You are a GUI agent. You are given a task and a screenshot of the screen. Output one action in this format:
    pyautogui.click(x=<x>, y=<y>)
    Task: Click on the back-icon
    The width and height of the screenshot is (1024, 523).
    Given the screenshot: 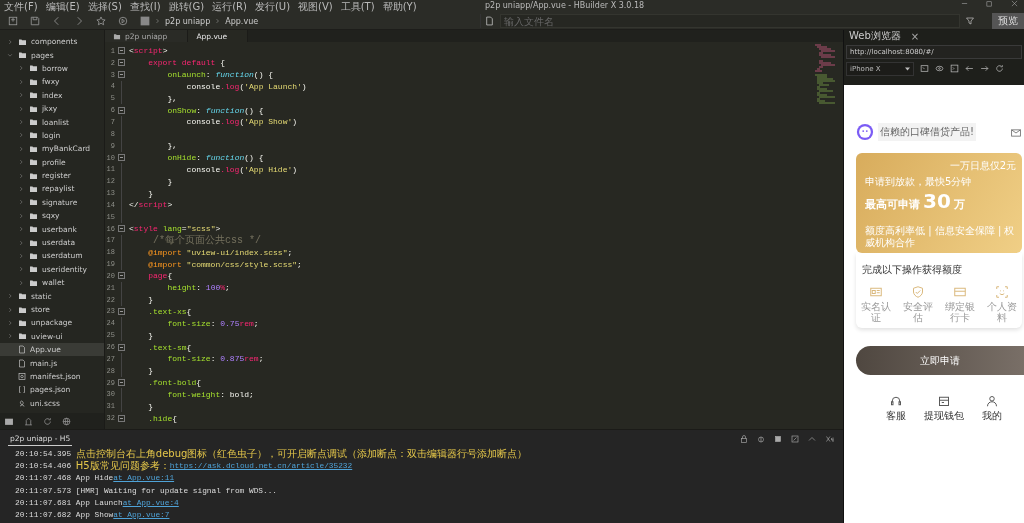 What is the action you would take?
    pyautogui.click(x=57, y=21)
    